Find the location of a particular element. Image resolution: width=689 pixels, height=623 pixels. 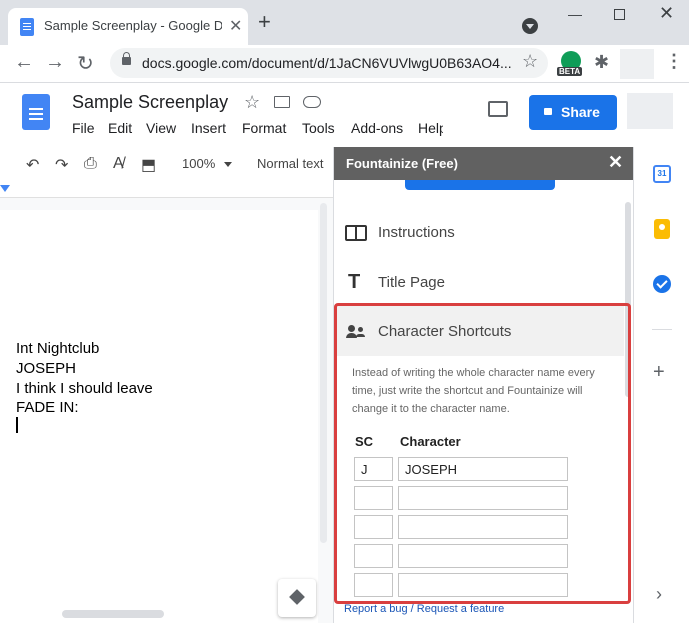

expand-panel-icon: › is located at coordinates (659, 594).